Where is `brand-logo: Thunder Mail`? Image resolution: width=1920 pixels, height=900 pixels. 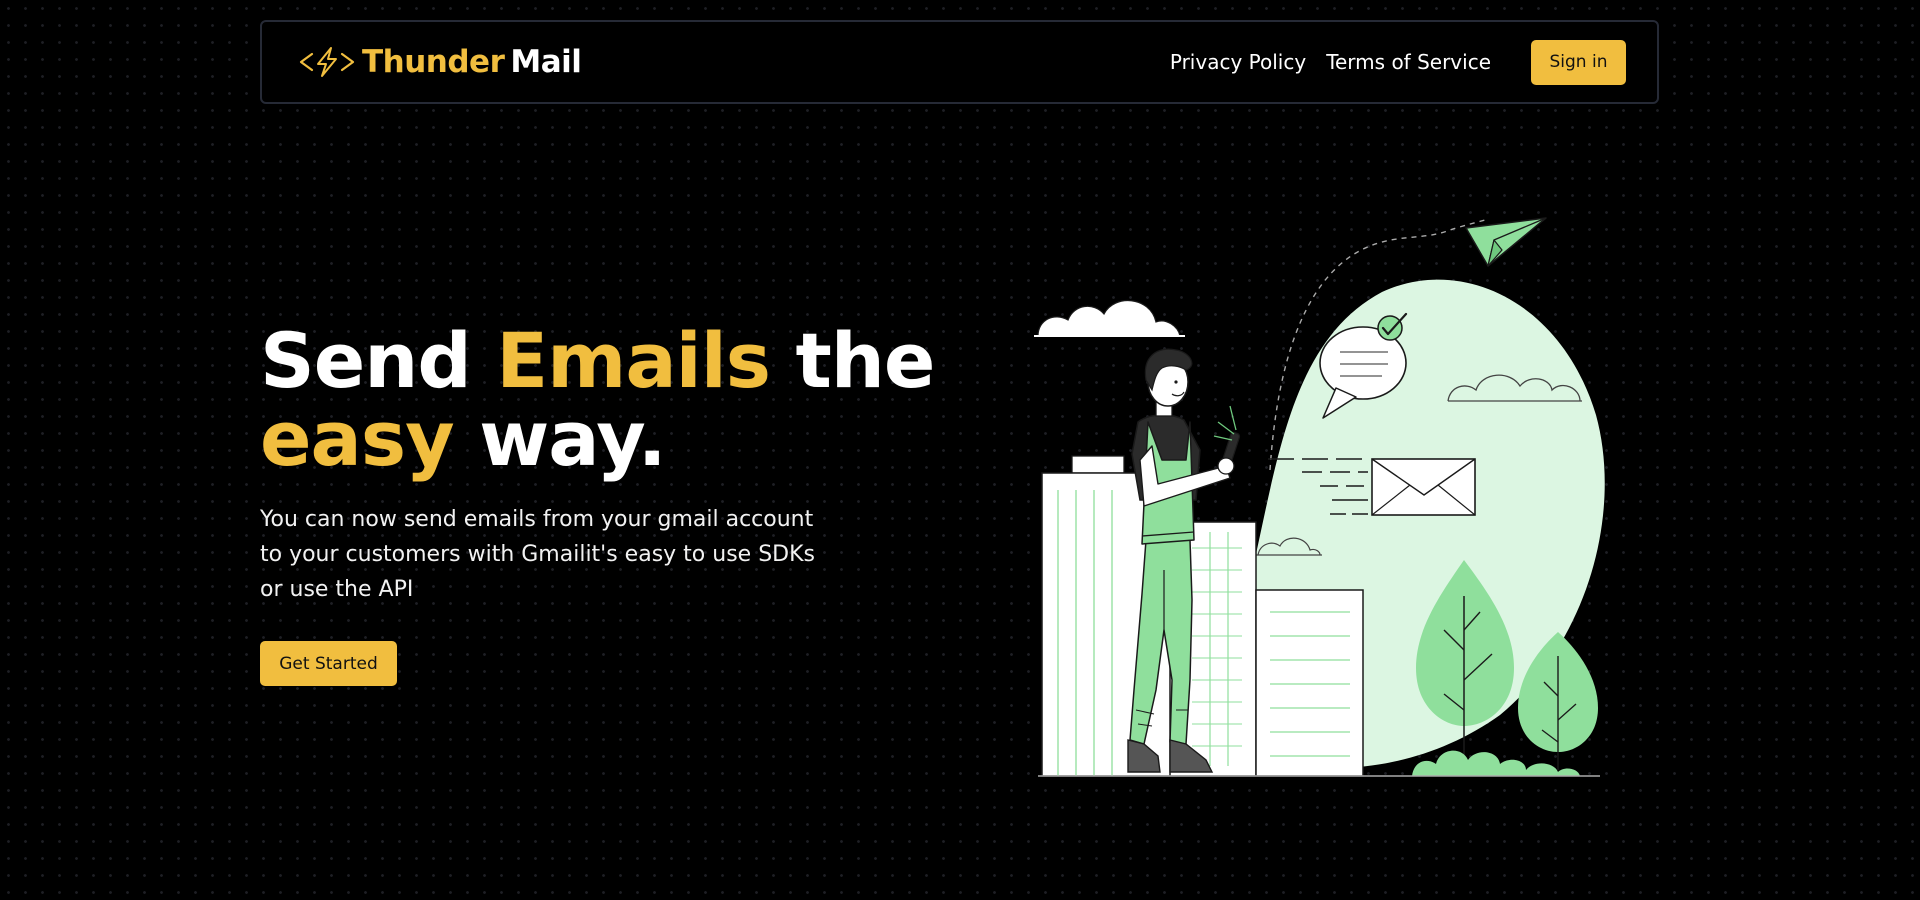 brand-logo: Thunder Mail is located at coordinates (440, 62).